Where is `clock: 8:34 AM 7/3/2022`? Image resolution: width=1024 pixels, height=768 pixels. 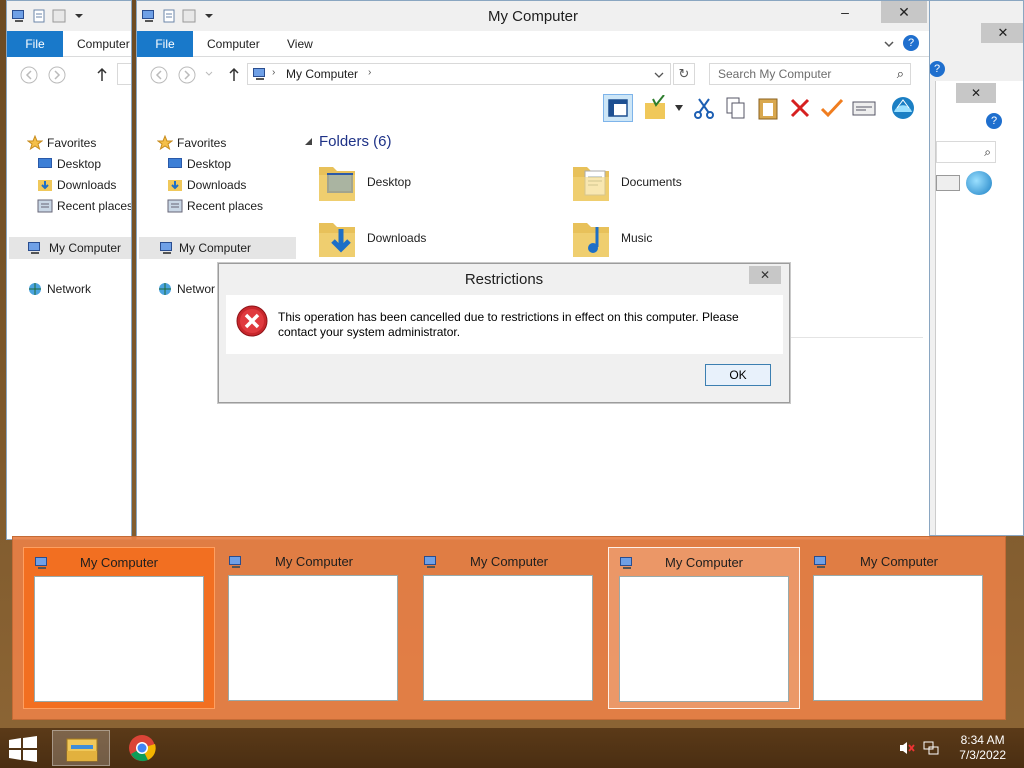
clock: 8:34 AM 7/3/2022 is located at coordinates (982, 748).